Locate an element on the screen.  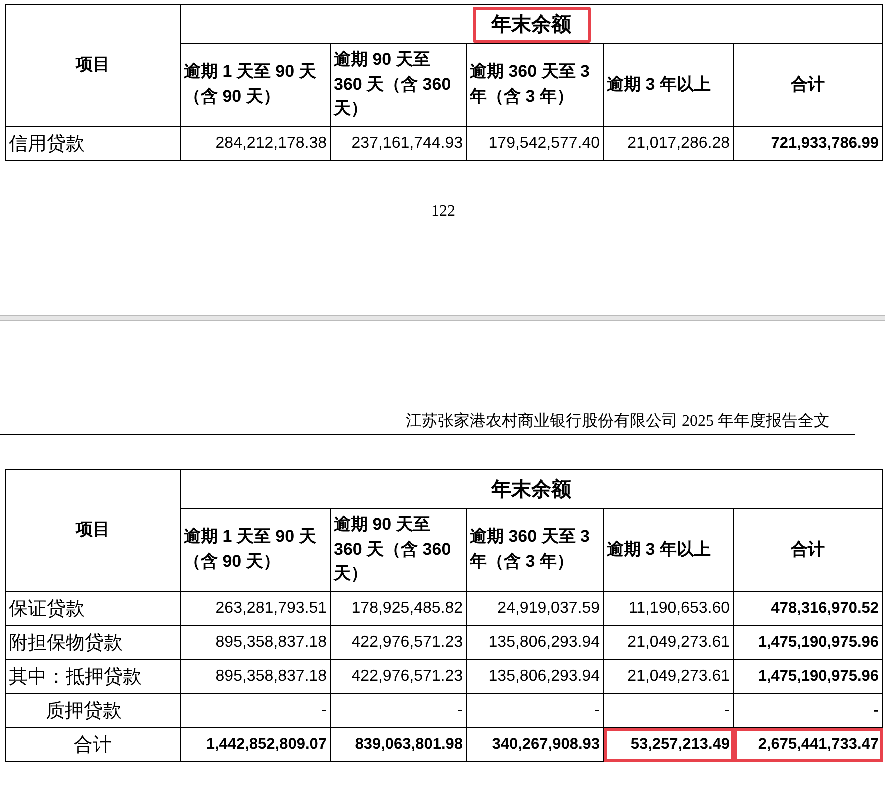
running-header: 江苏张家港农村商业银行股份有限公司 2025 年年度报告全文 is located at coordinates (618, 421).